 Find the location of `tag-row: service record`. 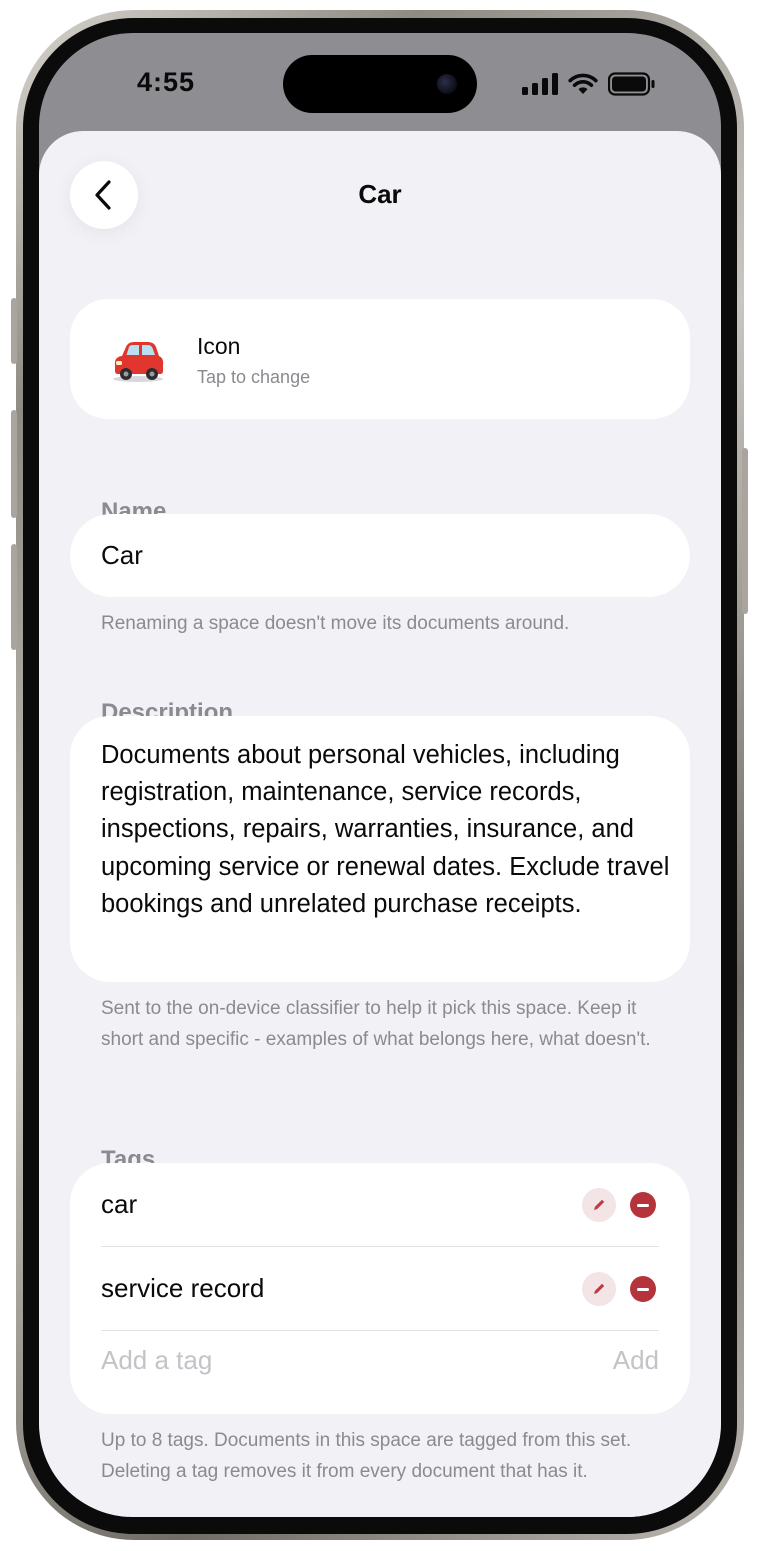

tag-row: service record is located at coordinates (380, 1289).